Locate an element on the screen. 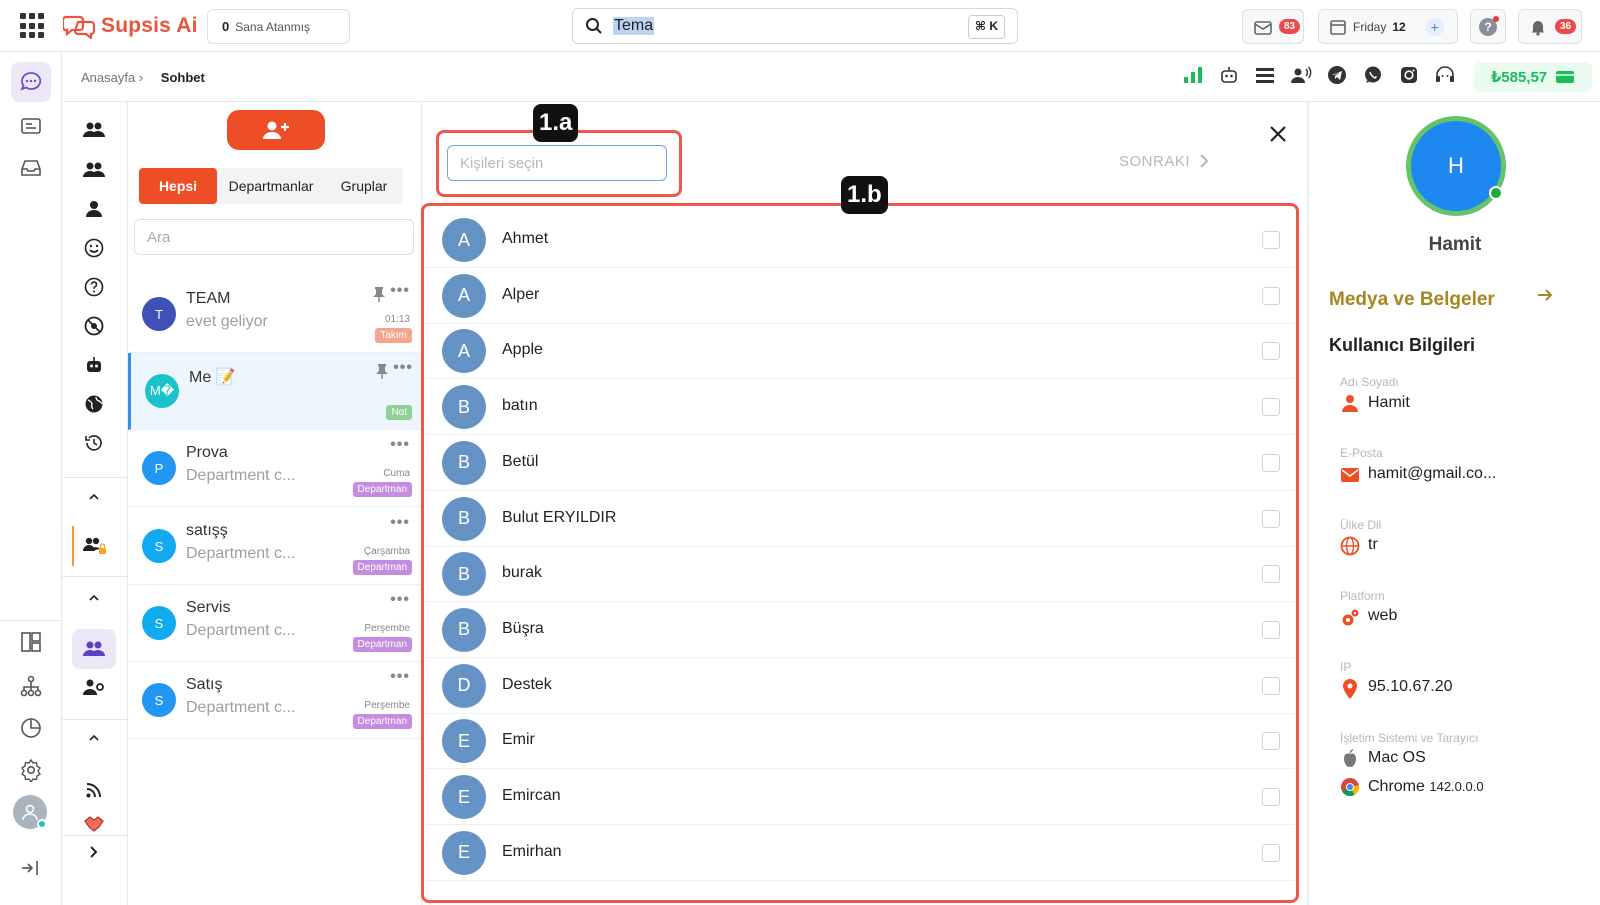  filter-groups is located at coordinates (94, 649).